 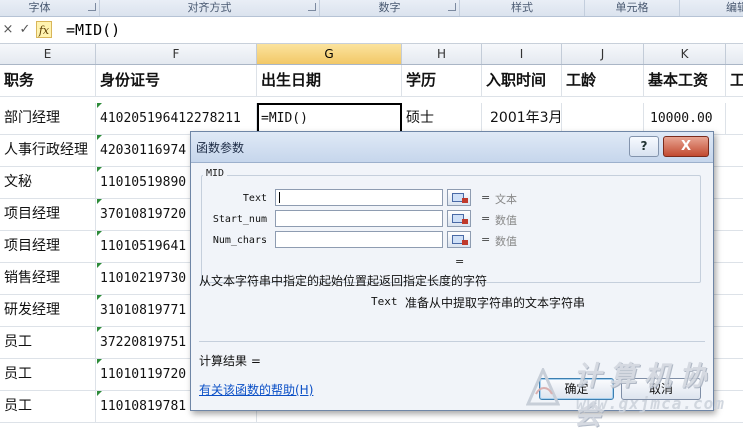 What do you see at coordinates (711, 8) in the screenshot?
I see `ribbon-group-editing: 编辑` at bounding box center [711, 8].